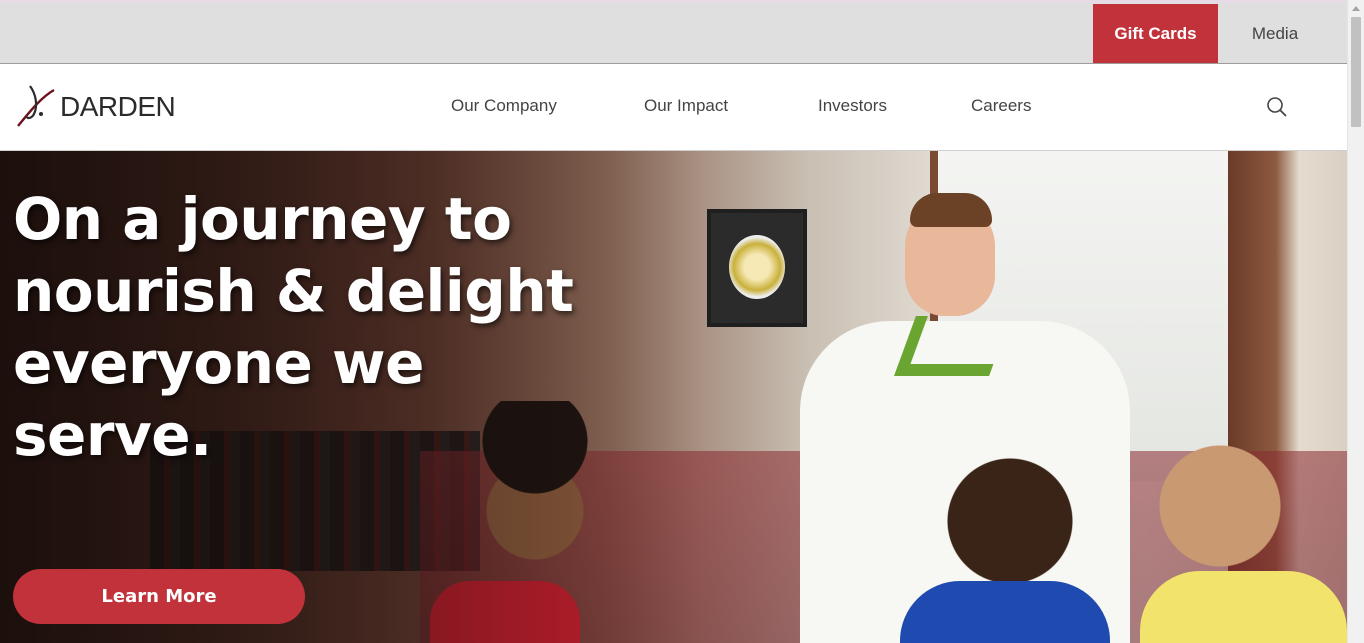 This screenshot has width=1364, height=643. Describe the element at coordinates (504, 106) in the screenshot. I see `nav-our-company: Our Company` at that location.